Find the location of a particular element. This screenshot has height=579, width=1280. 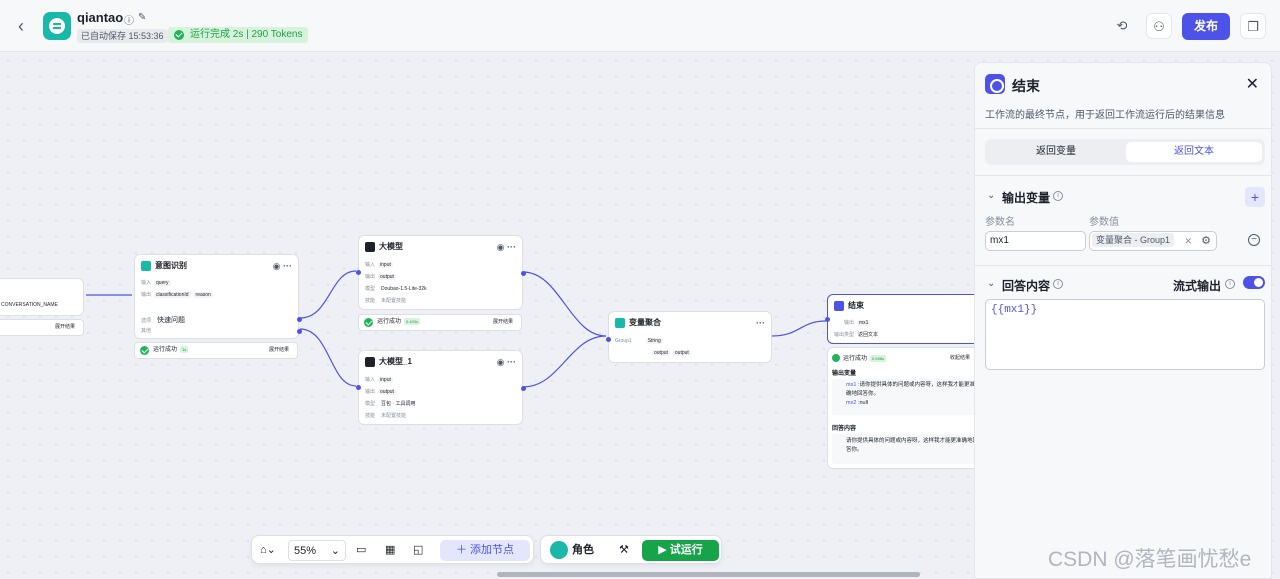

close-icon: ✕ is located at coordinates (1252, 84).